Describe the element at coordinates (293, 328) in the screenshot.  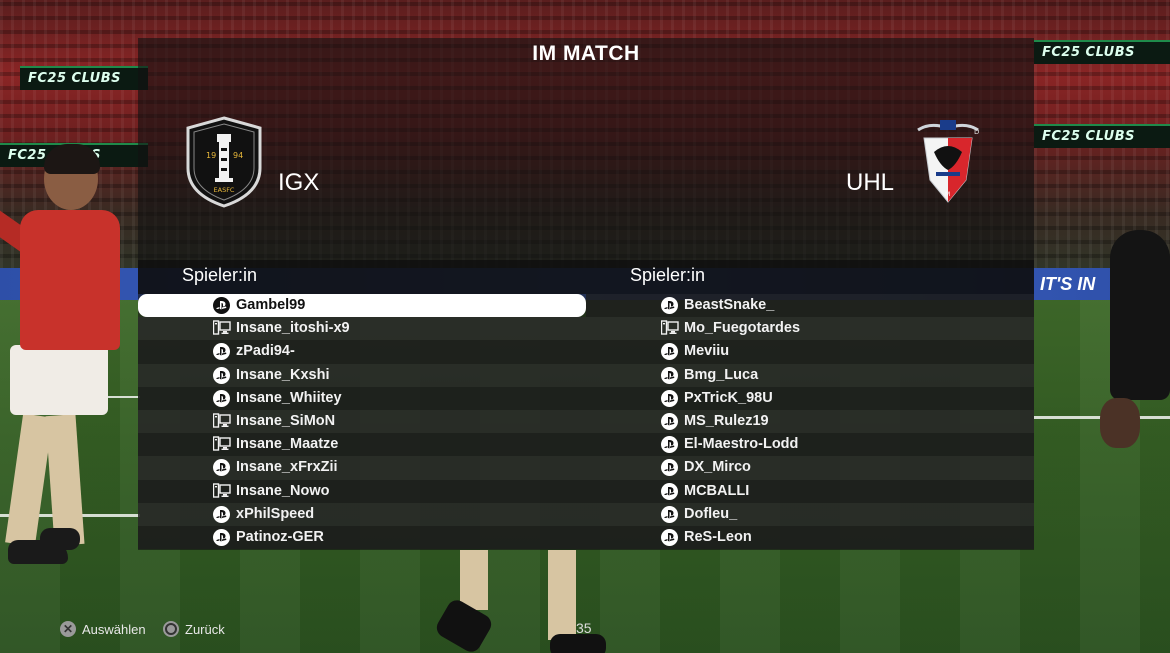
I see `player-name: Insane_itoshi-x9` at that location.